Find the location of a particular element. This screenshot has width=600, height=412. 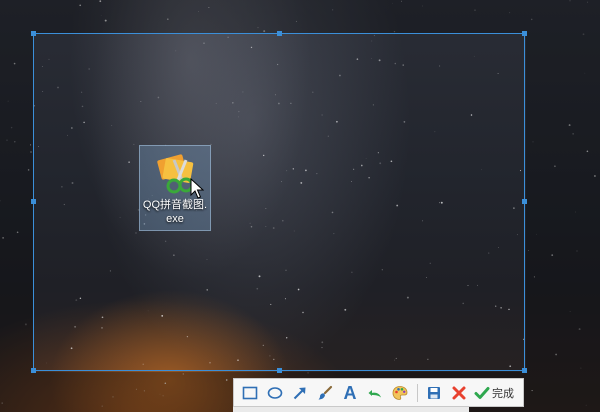

undo-icon is located at coordinates (374, 393).